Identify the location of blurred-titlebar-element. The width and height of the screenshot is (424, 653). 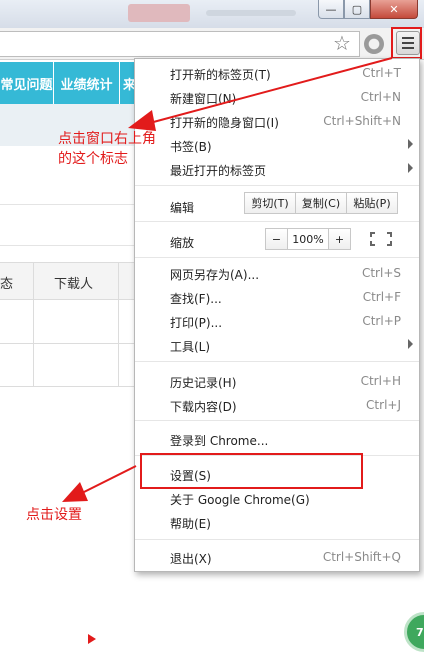
(159, 13).